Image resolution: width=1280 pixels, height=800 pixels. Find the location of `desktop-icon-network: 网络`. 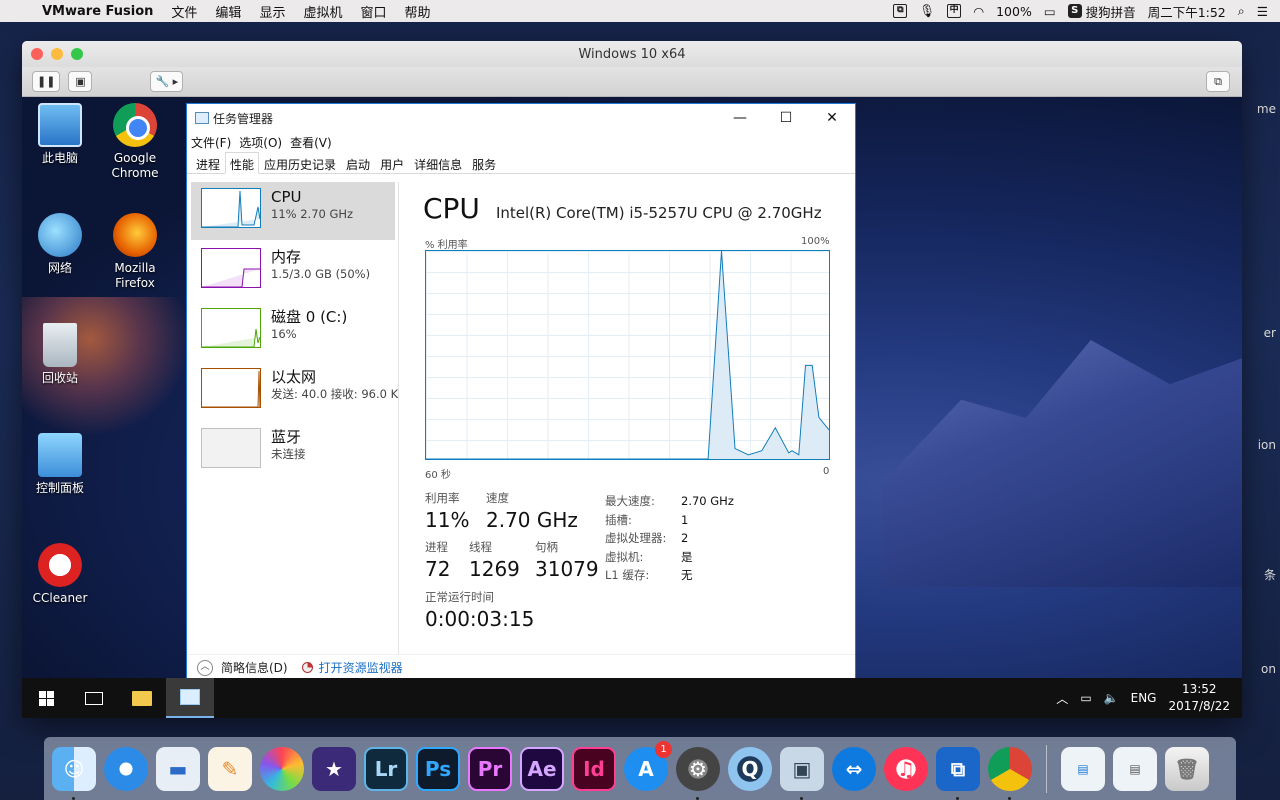

desktop-icon-network: 网络 is located at coordinates (60, 244).